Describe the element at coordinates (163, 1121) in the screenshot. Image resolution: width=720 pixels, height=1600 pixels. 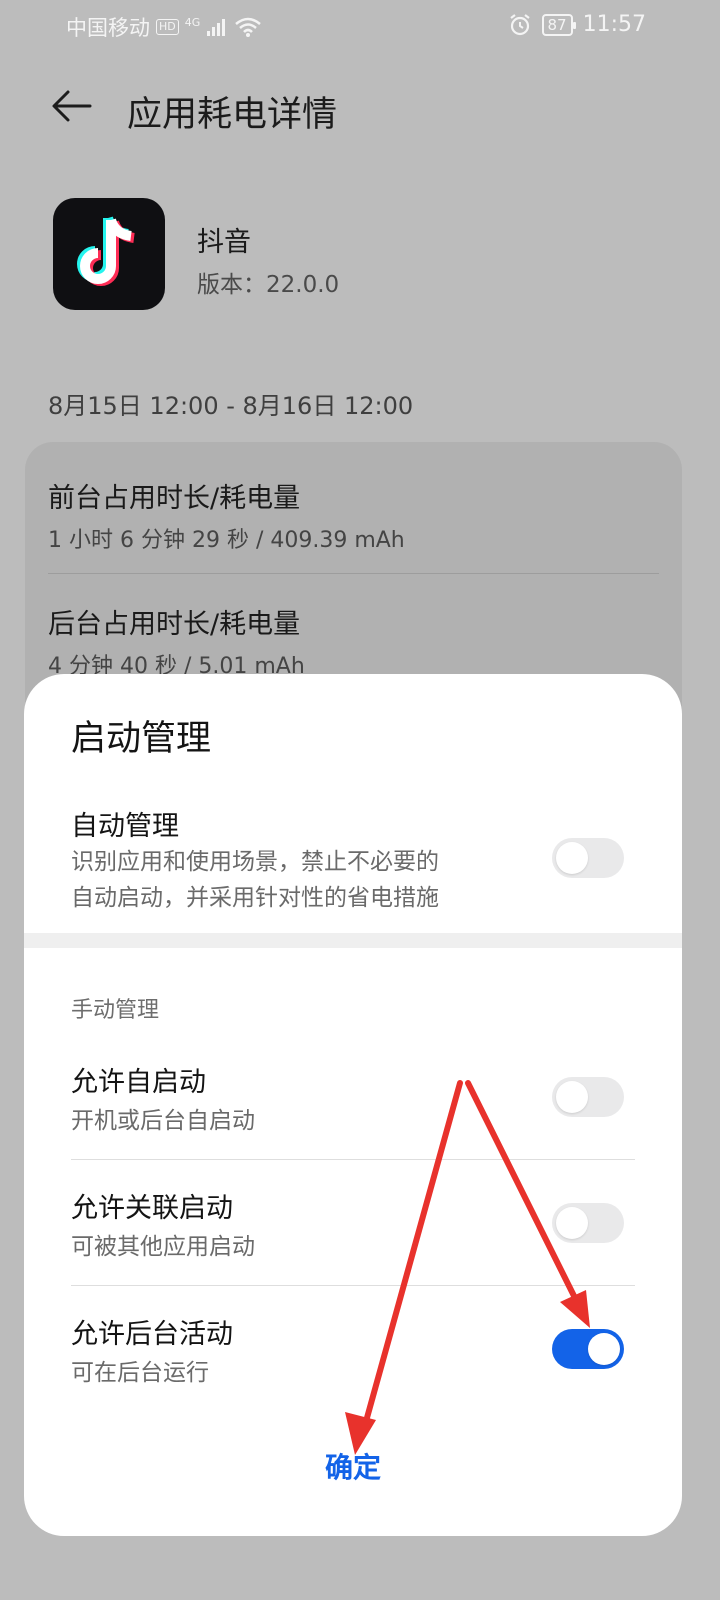
I see `allow-auto-start-desc: 开机或后台自启动` at that location.